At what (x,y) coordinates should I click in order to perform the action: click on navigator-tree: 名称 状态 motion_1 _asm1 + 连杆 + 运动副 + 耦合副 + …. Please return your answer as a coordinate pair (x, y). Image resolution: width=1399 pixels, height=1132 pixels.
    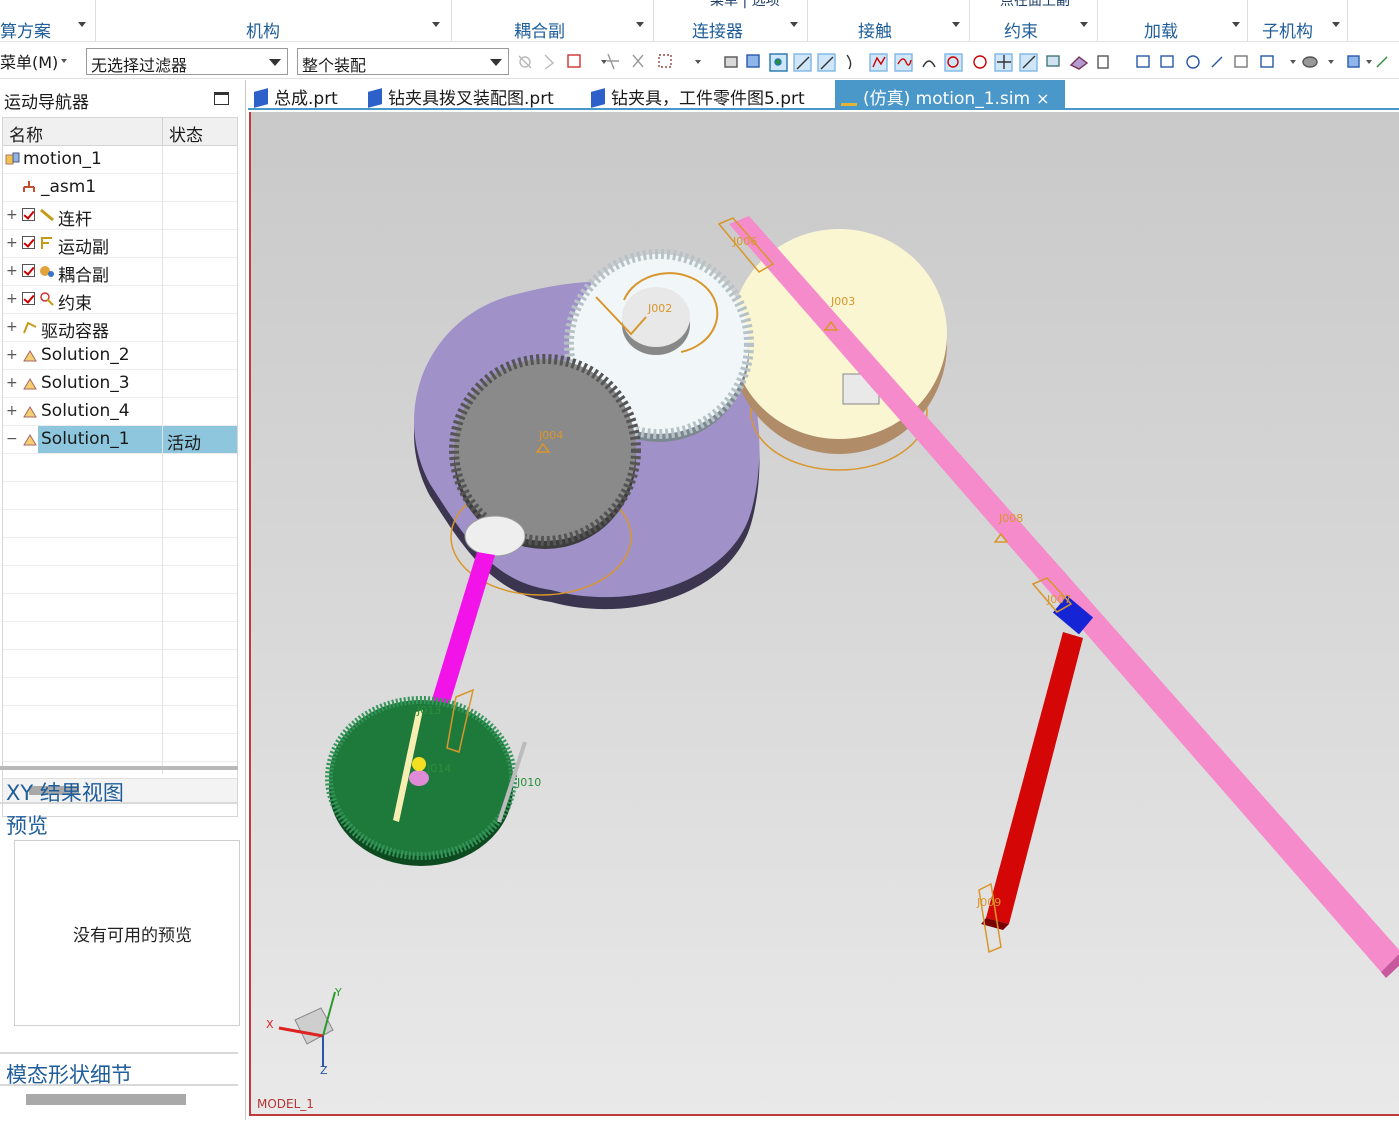
    Looking at the image, I should click on (120, 467).